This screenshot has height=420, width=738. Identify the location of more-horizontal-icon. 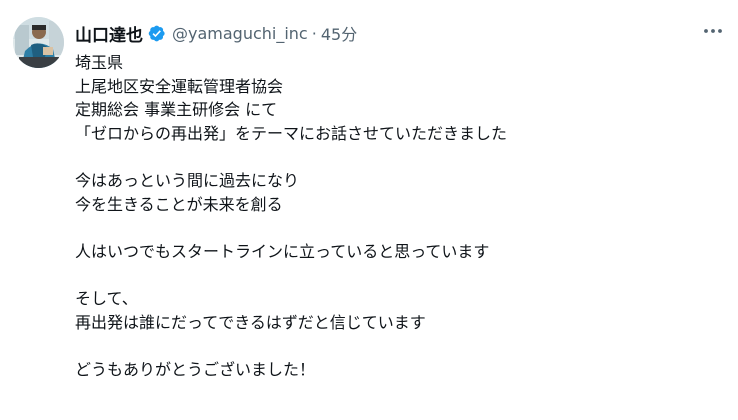
(713, 31).